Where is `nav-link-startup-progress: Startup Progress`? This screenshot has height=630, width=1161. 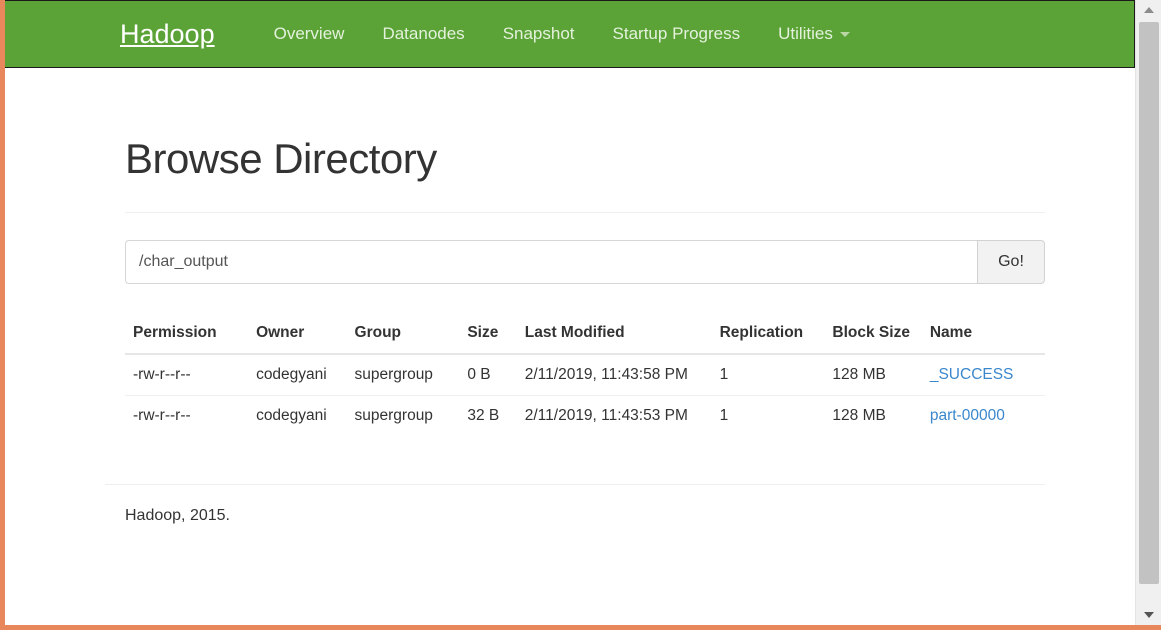 nav-link-startup-progress: Startup Progress is located at coordinates (677, 34).